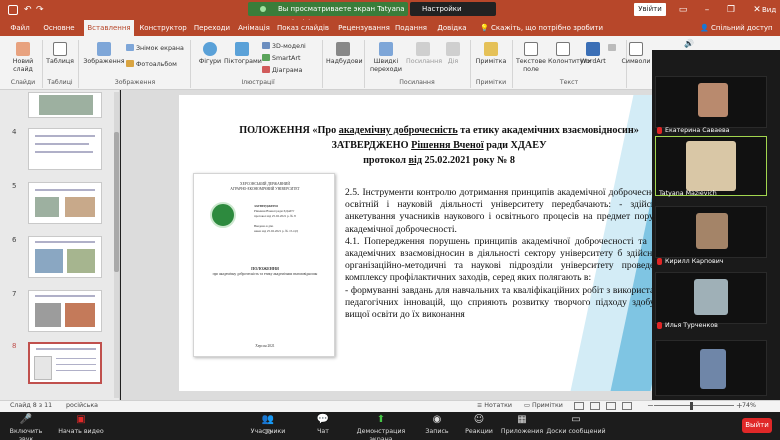  Describe the element at coordinates (364, 28) in the screenshot. I see `tab-review: Рецензування` at that location.